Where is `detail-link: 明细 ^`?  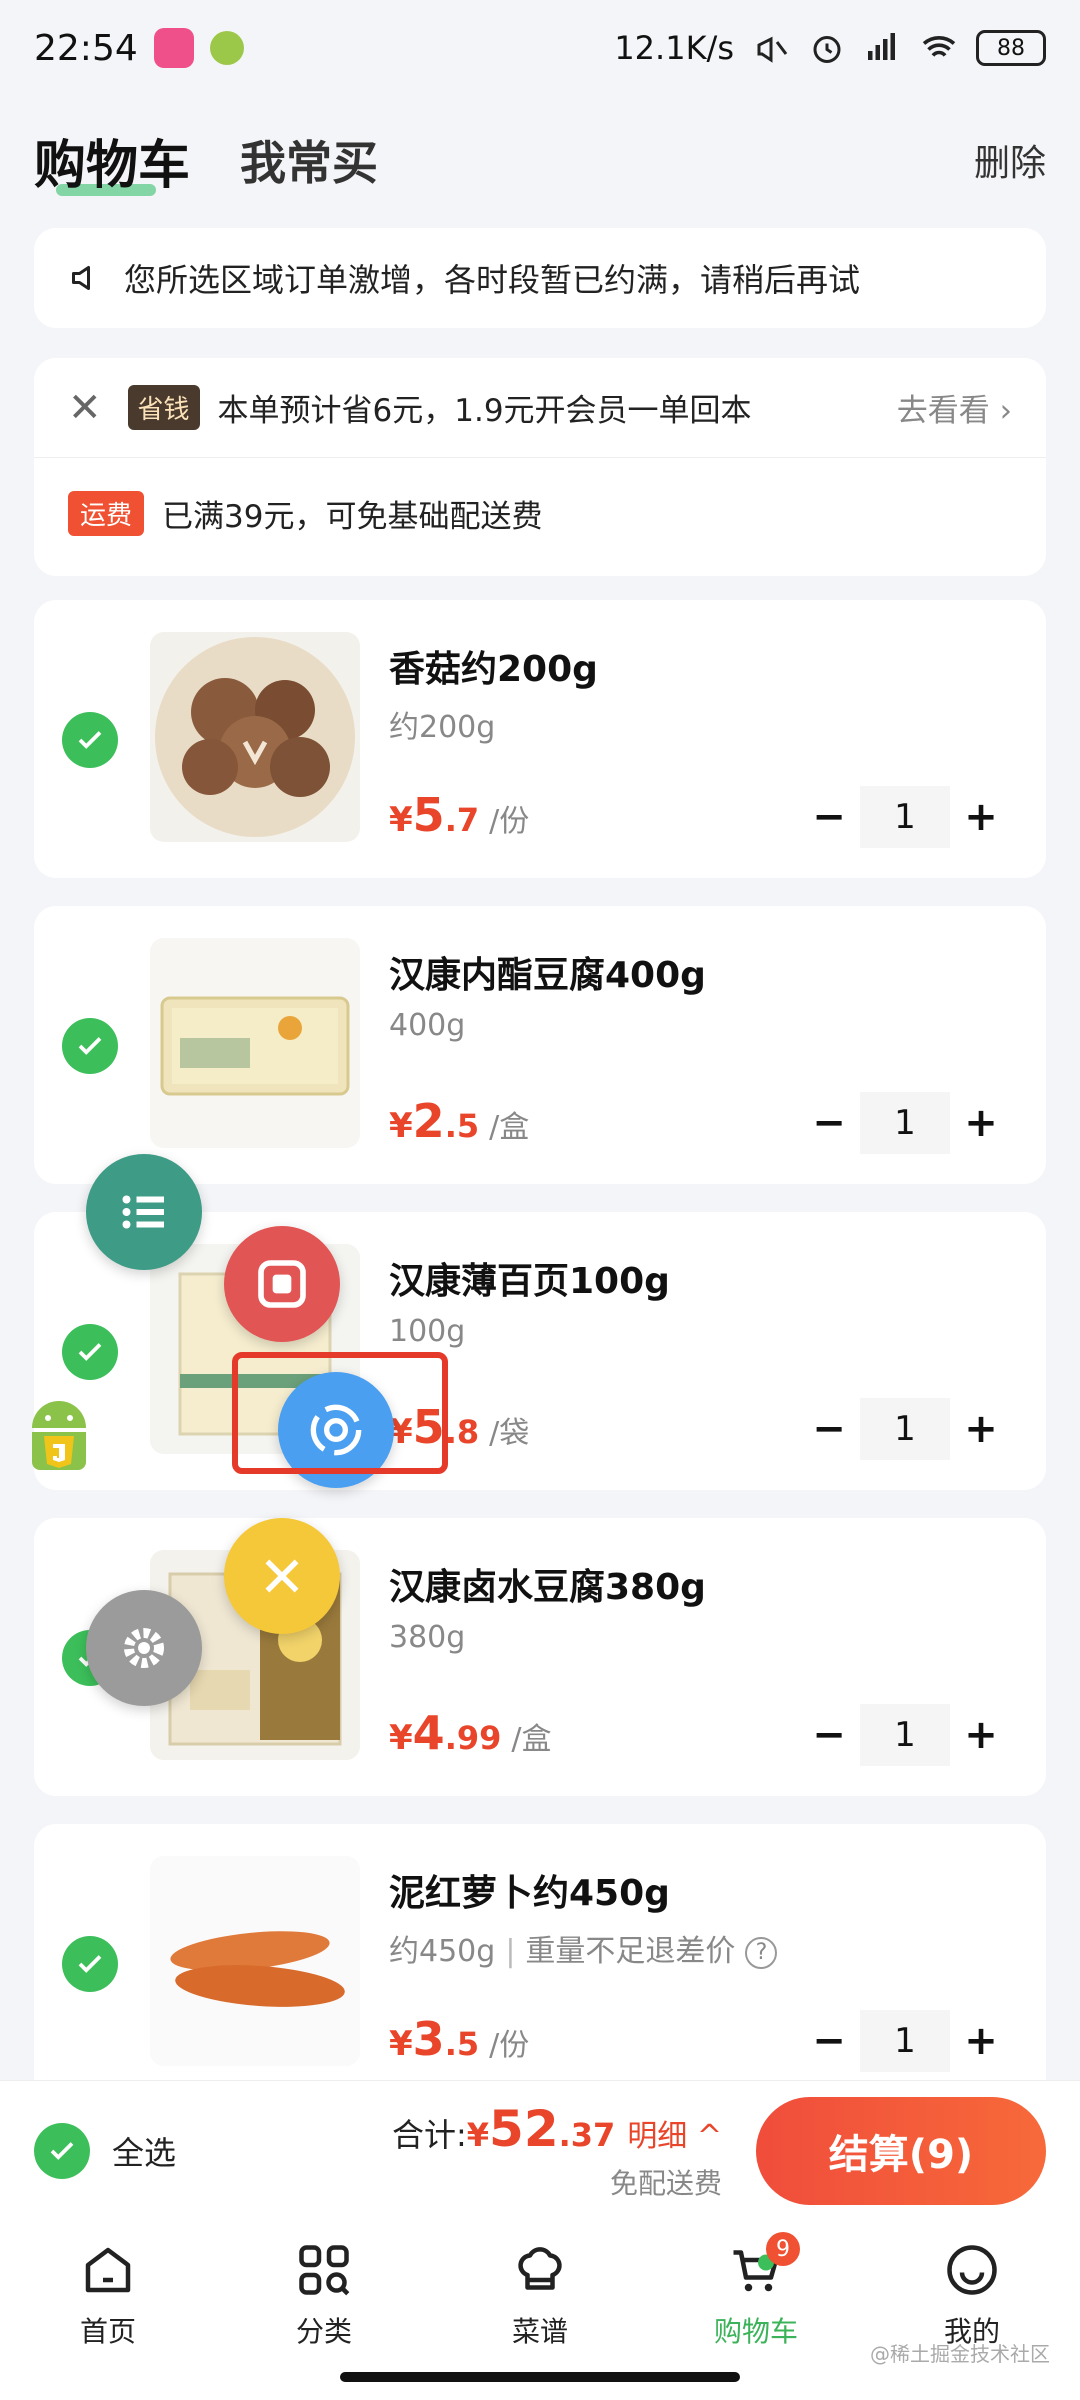
detail-link: 明细 ^ is located at coordinates (674, 2133).